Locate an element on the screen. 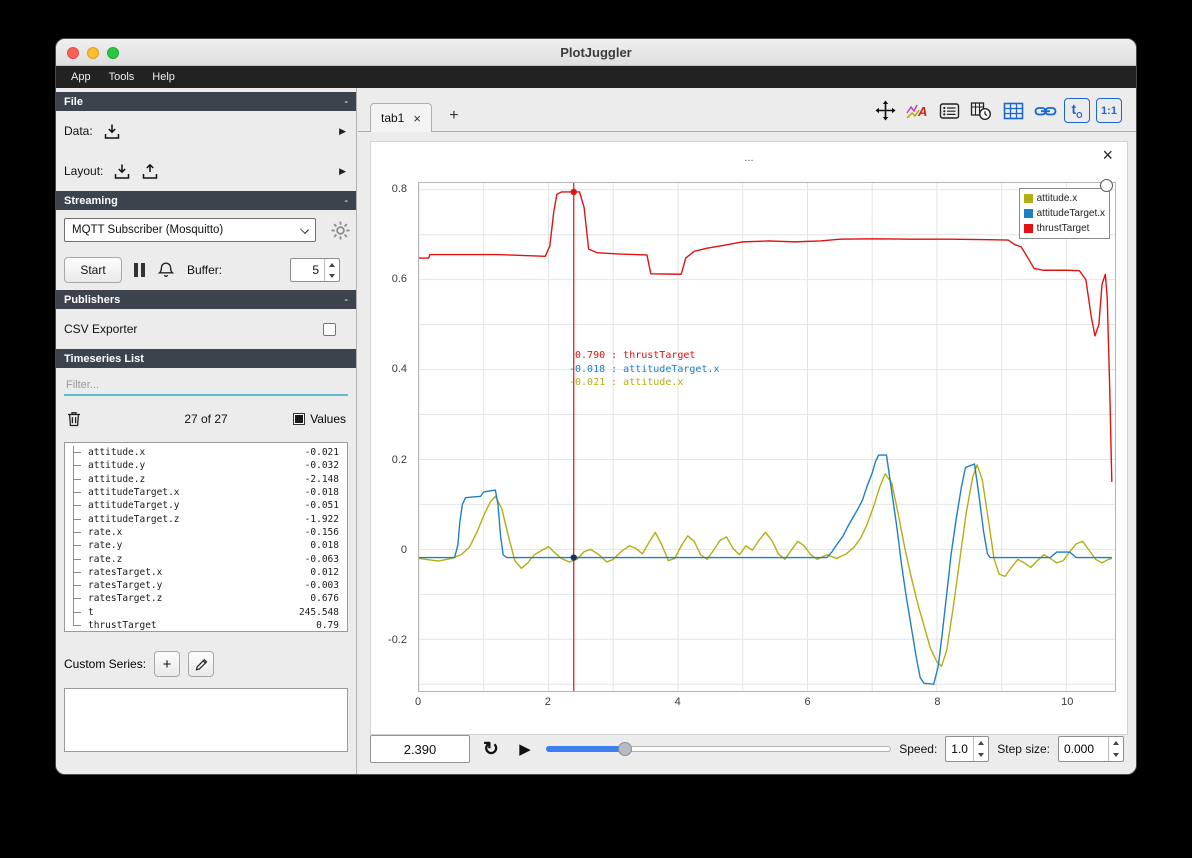 The width and height of the screenshot is (1192, 858). timeseries-item: ratesTarget.z 0.676 is located at coordinates (210, 599).